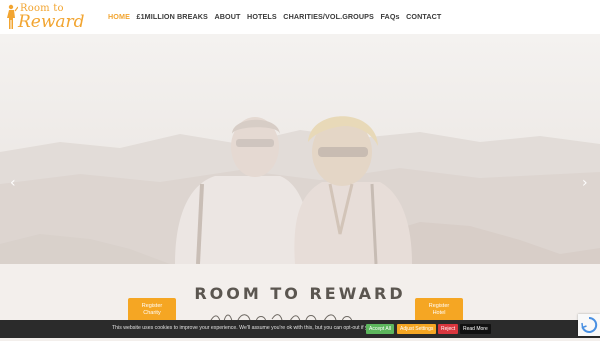 Image resolution: width=600 pixels, height=341 pixels. What do you see at coordinates (152, 306) in the screenshot?
I see `register-charity-line1: Register` at bounding box center [152, 306].